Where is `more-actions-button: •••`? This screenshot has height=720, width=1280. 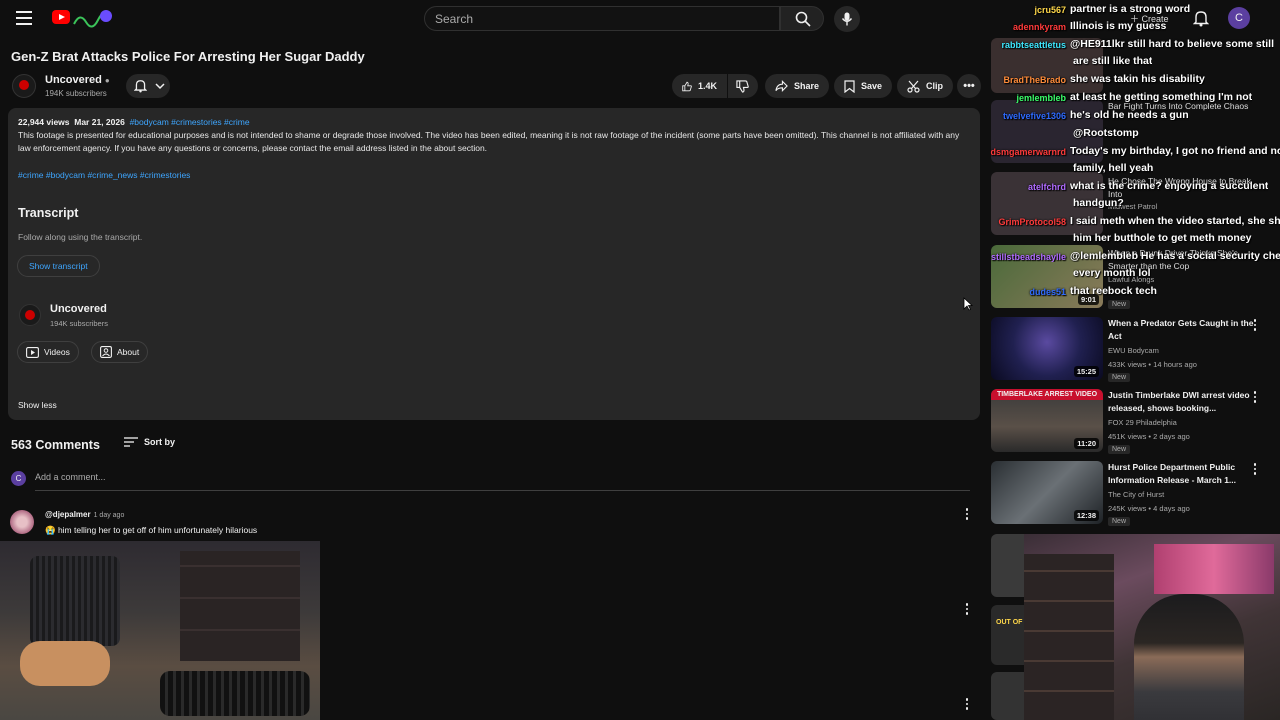 more-actions-button: ••• is located at coordinates (969, 86).